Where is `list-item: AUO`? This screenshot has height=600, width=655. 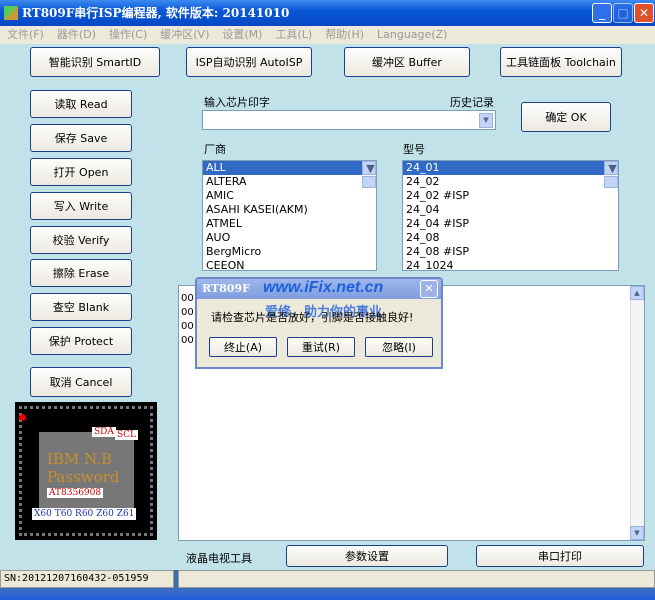
list-item: AUO is located at coordinates (289, 238).